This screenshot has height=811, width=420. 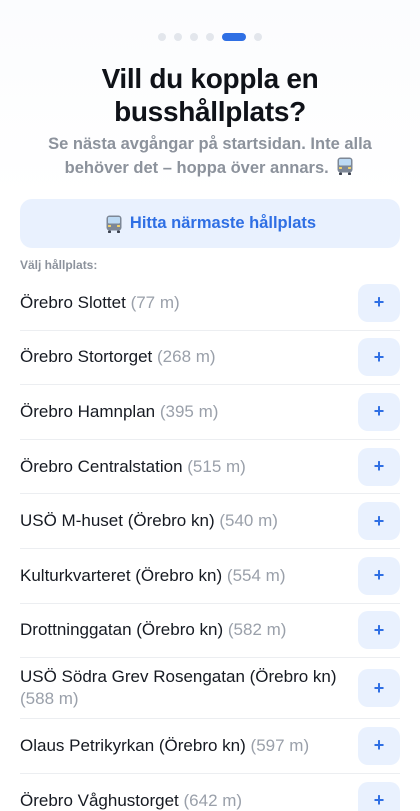 I want to click on stop-name: Örebro Hamnplan, so click(x=88, y=411).